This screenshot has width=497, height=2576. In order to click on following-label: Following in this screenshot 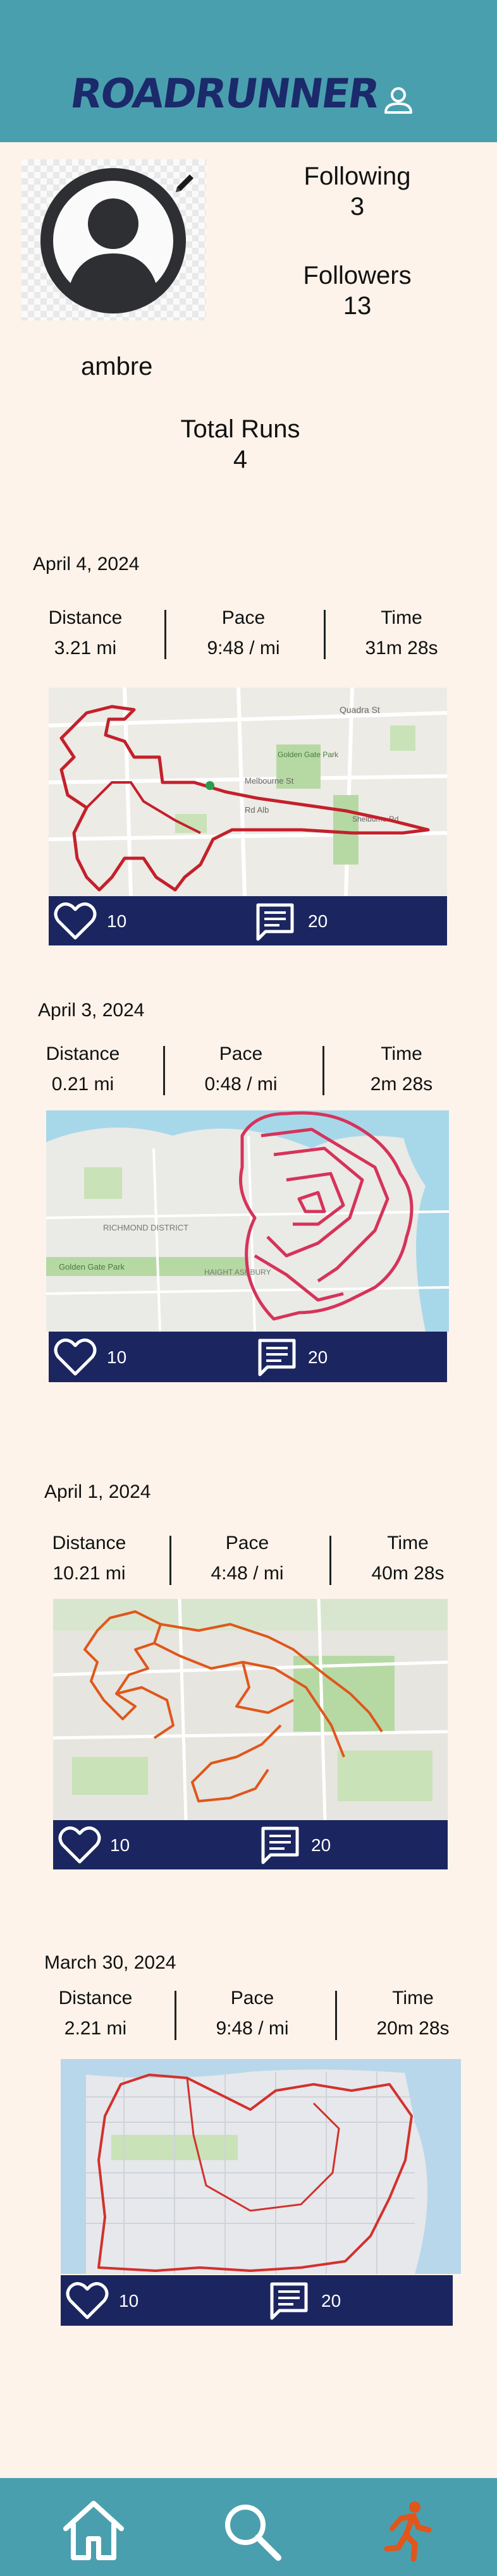, I will do `click(357, 176)`.